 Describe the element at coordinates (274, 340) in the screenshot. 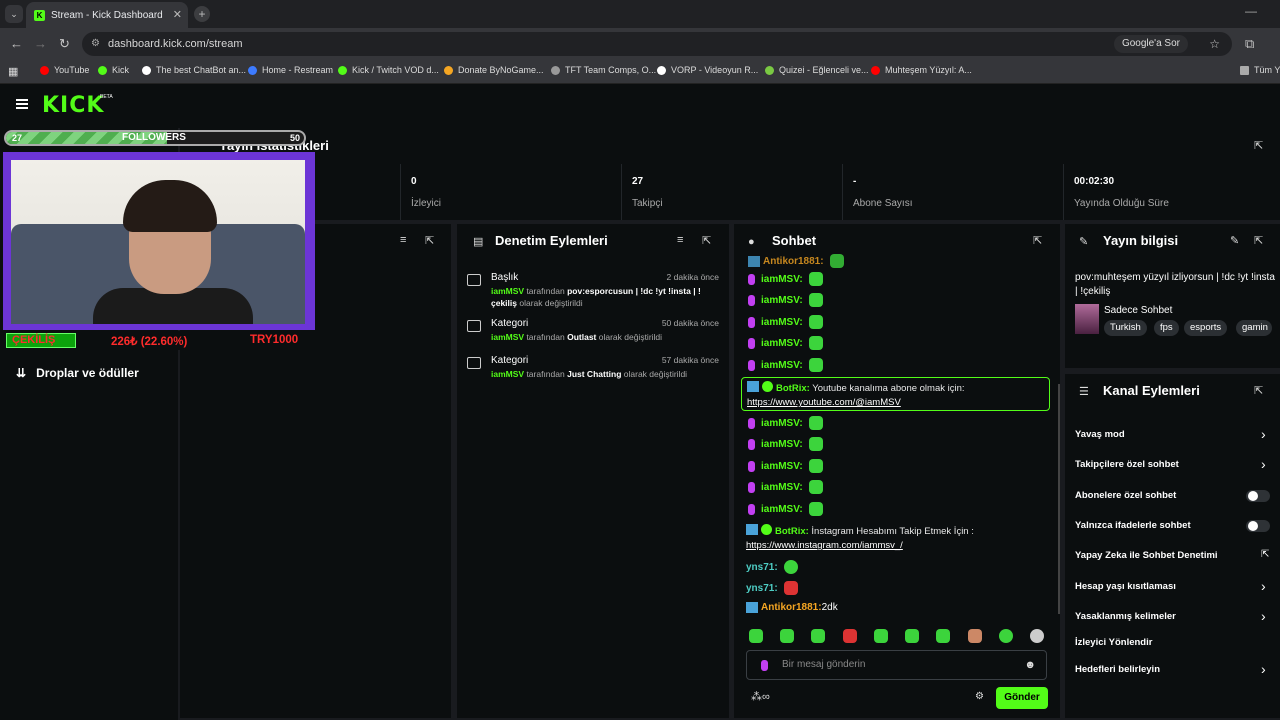

I see `giveaway-target: TRY1000` at that location.